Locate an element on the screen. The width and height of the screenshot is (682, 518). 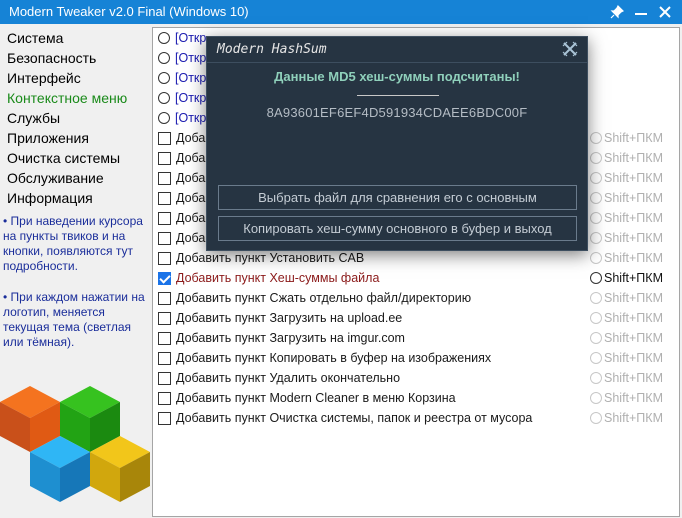
sidebar-item-security: Безопасность is located at coordinates (51, 58).